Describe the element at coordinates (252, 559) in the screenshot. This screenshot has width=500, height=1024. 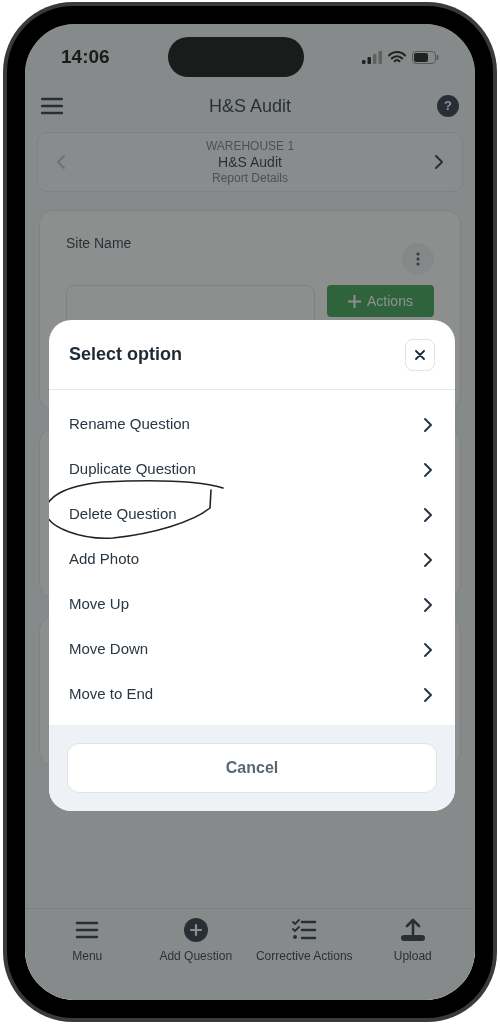
I see `option-item: Add Photo` at that location.